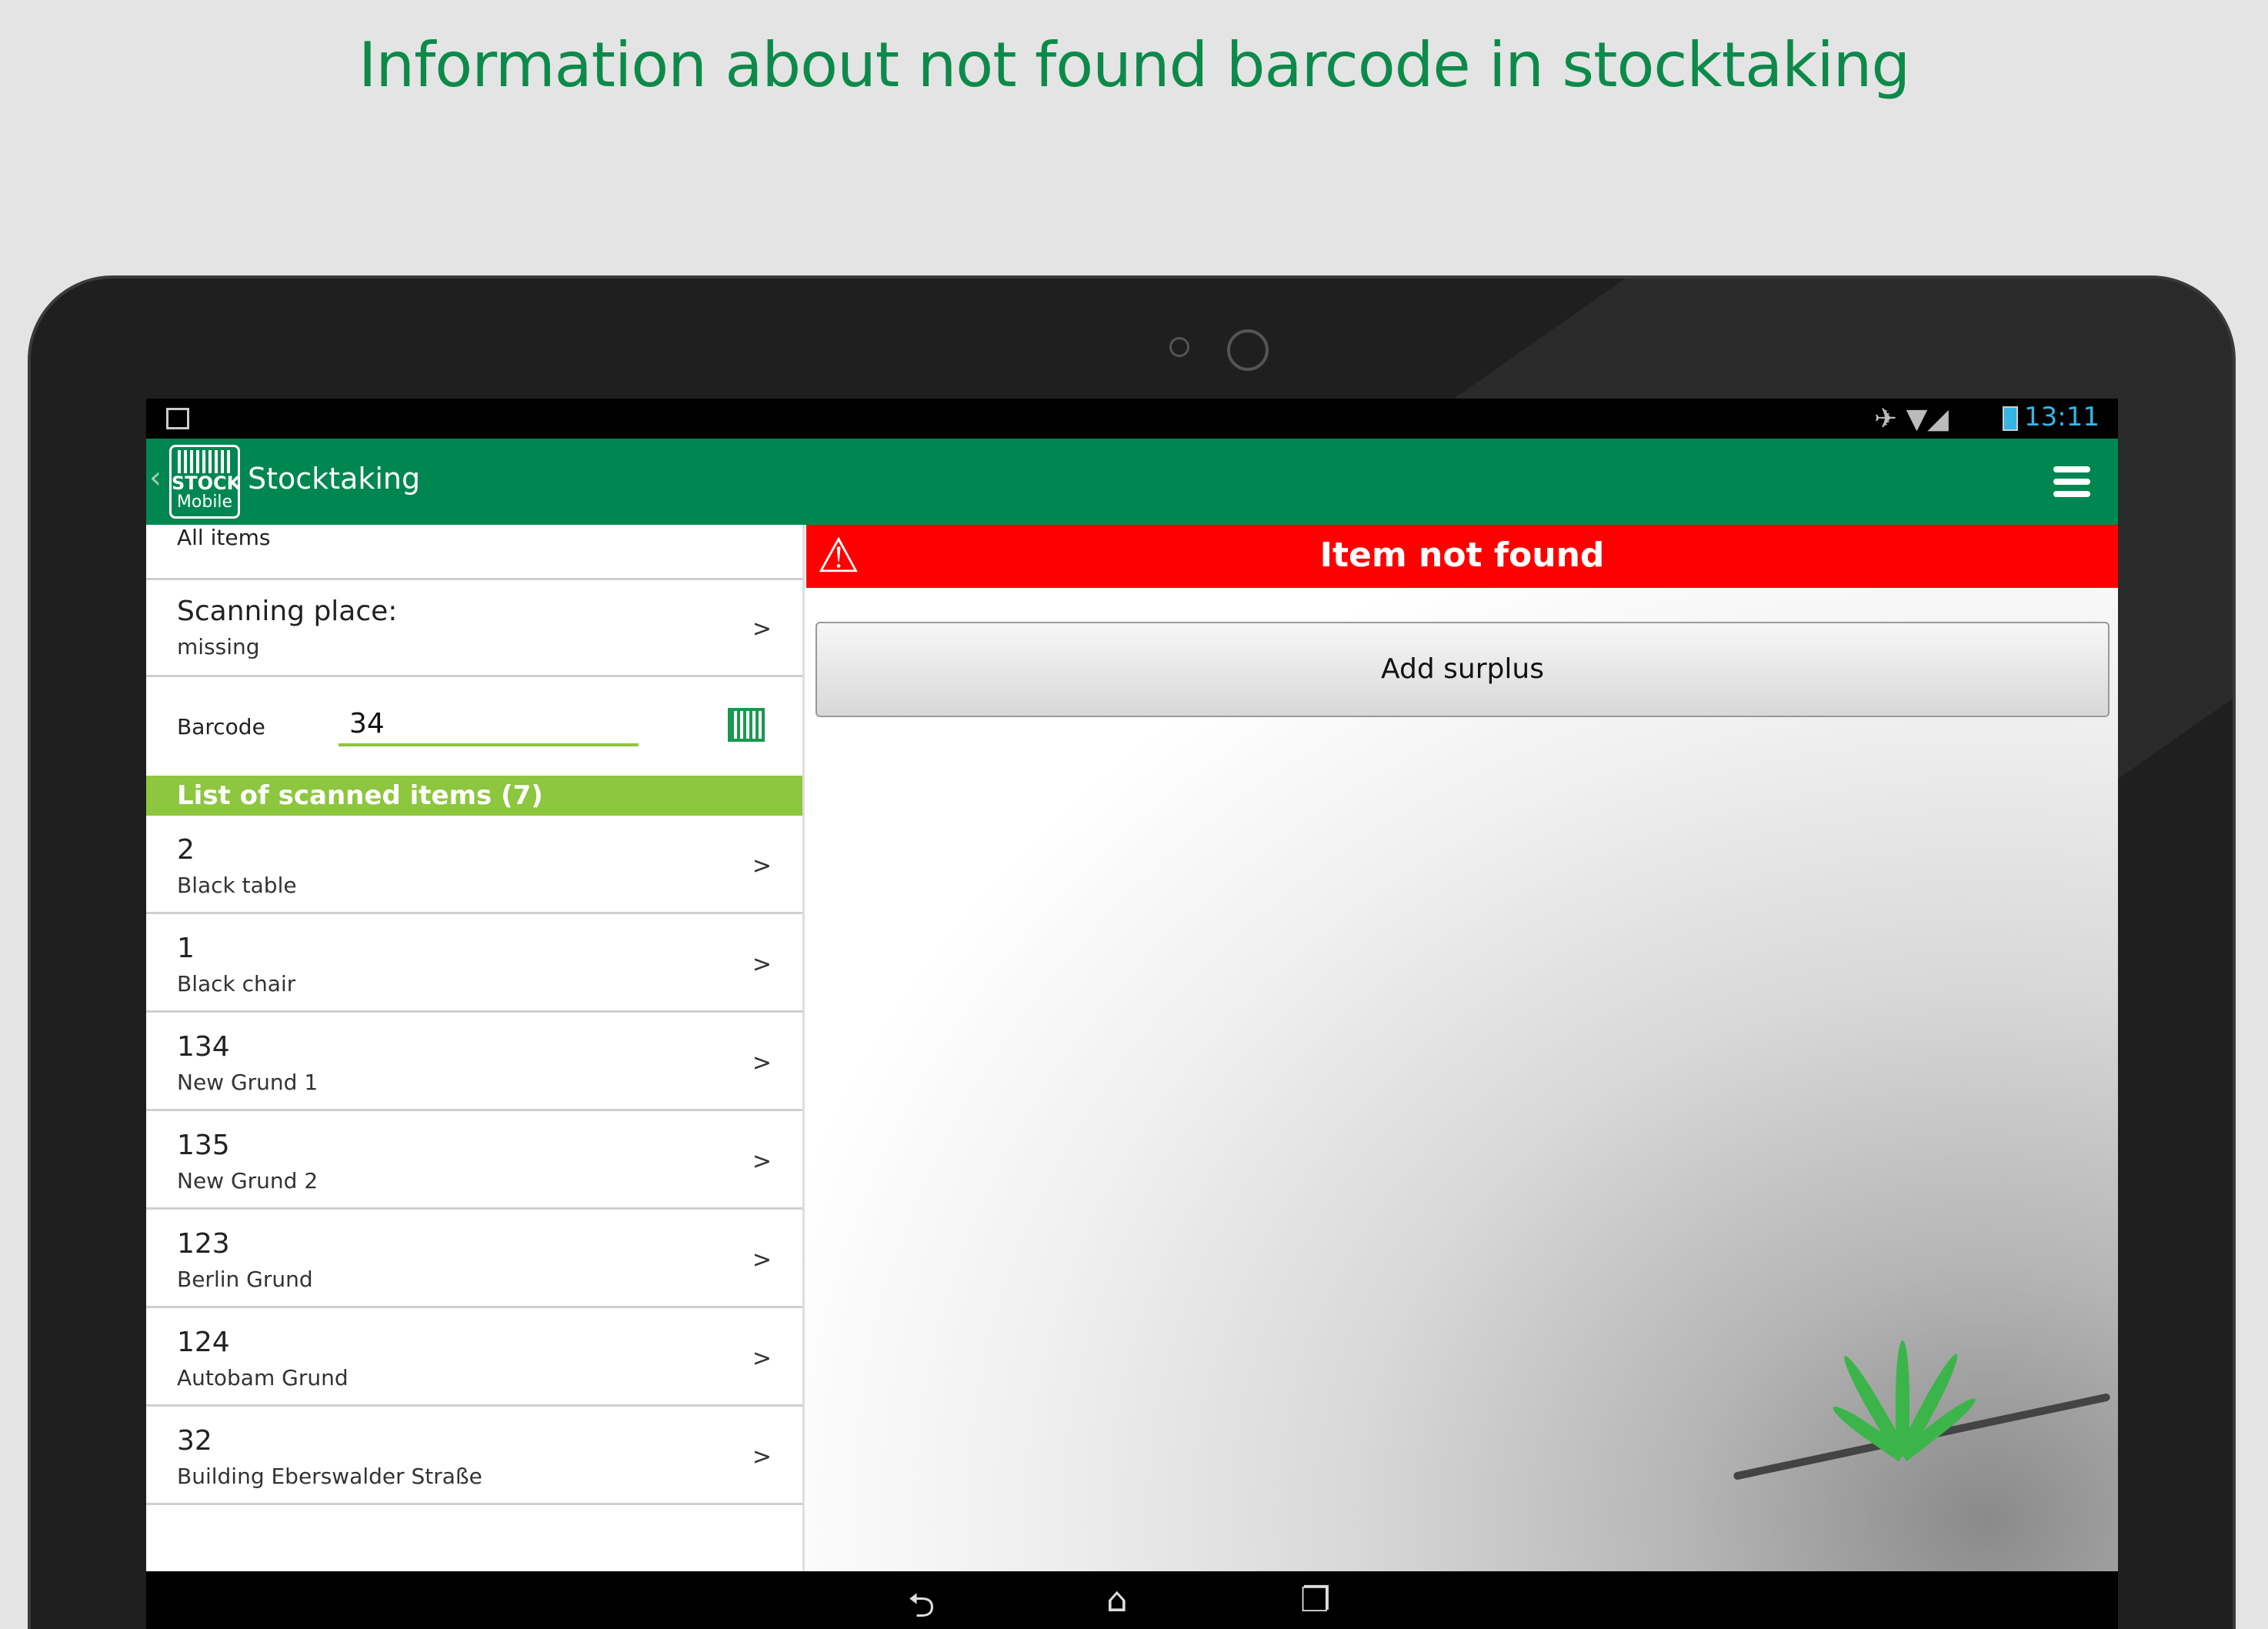  I want to click on signal-icons: ✈ ▼◢, so click(1912, 419).